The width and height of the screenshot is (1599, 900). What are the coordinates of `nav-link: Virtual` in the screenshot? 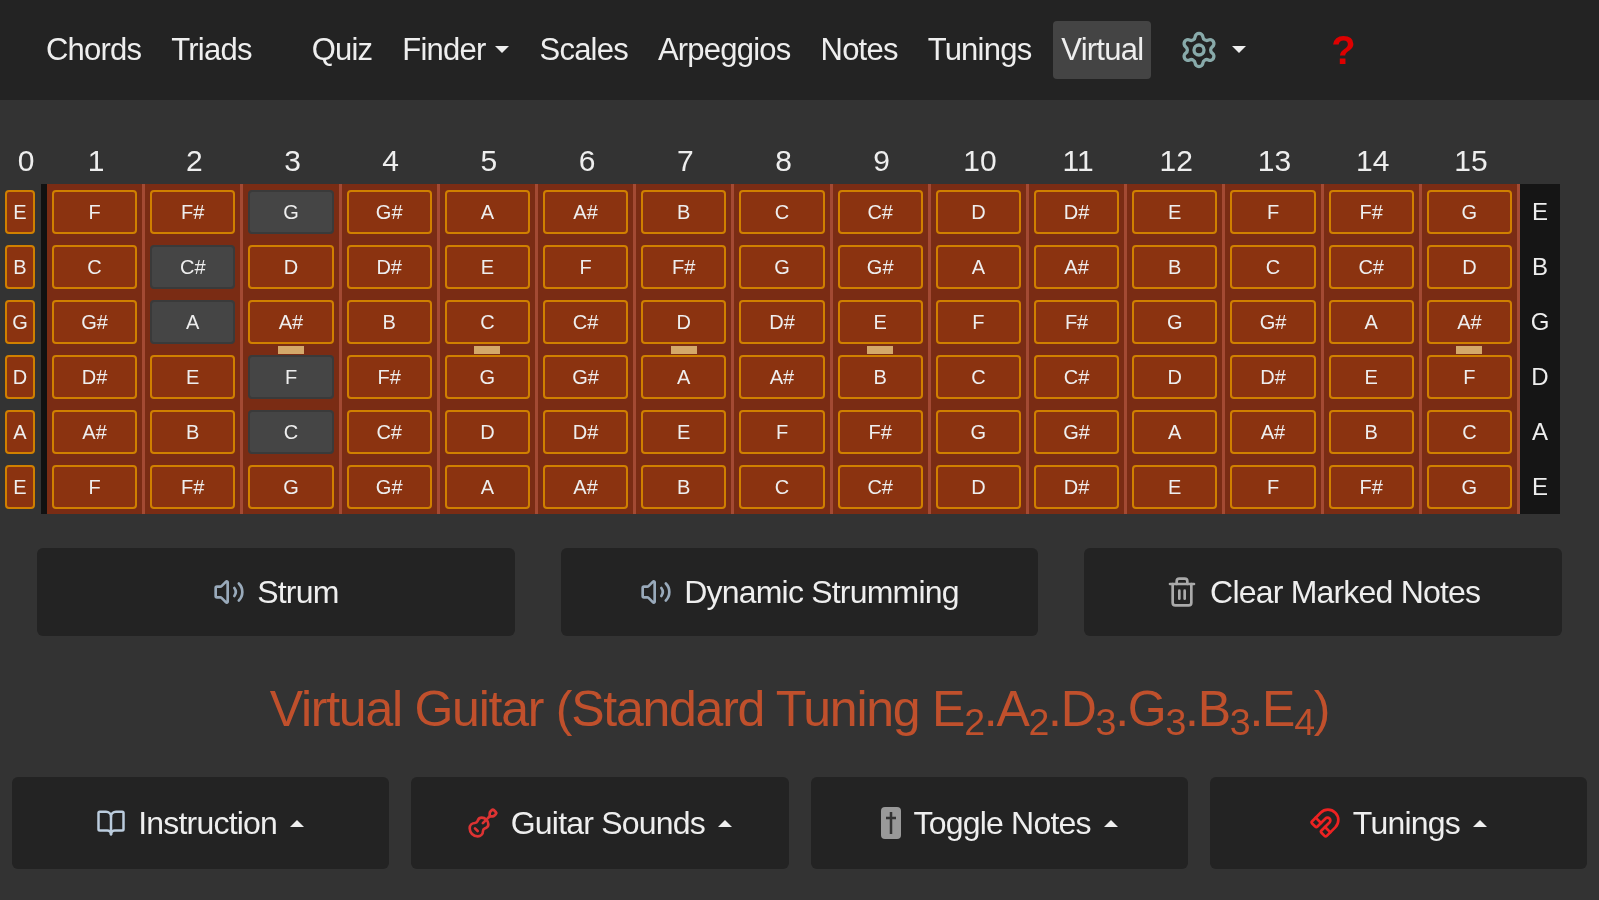 It's located at (1102, 50).